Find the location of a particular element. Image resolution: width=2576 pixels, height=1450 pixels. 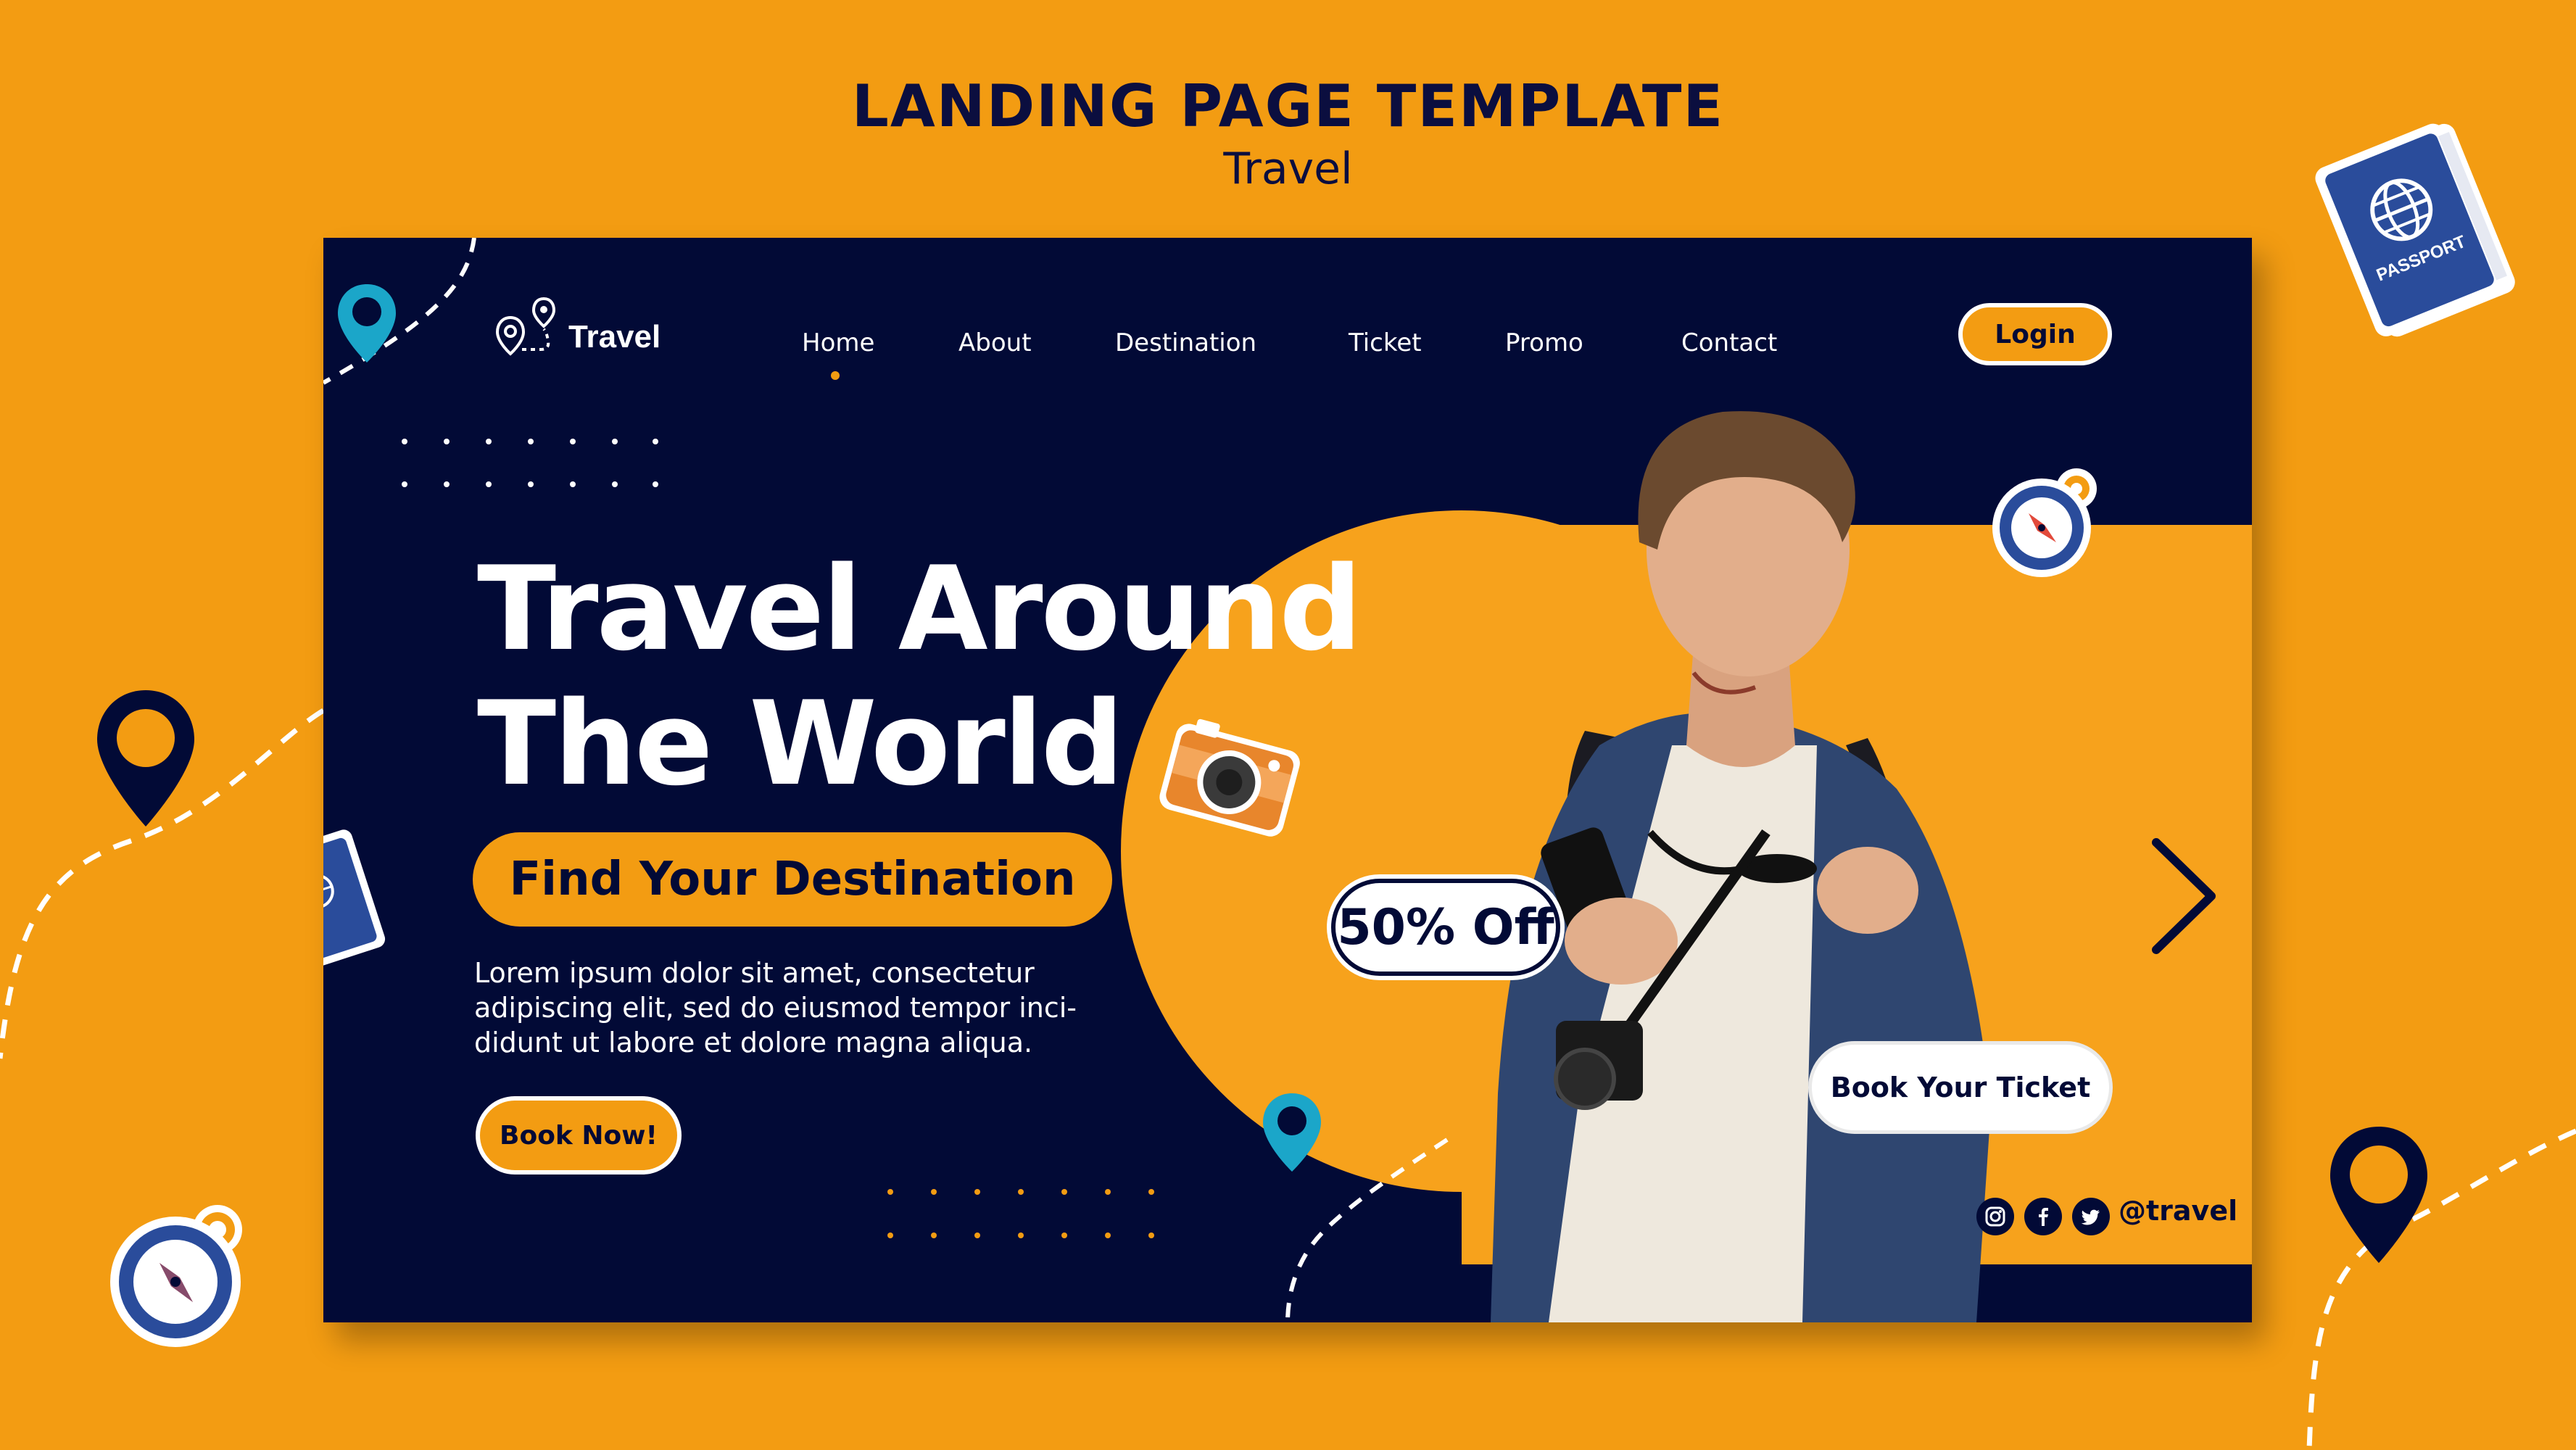

book-now-button: Book Now! is located at coordinates (579, 1135).